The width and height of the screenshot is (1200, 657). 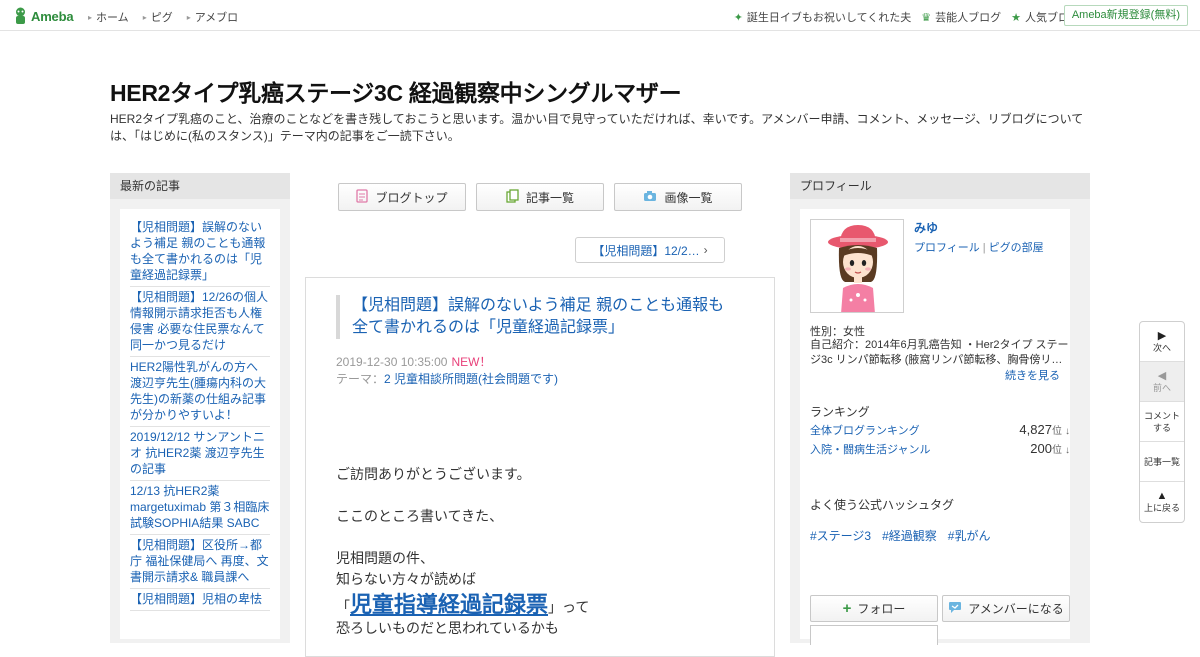 What do you see at coordinates (1162, 335) in the screenshot?
I see `triangle-right-icon: ▶` at bounding box center [1162, 335].